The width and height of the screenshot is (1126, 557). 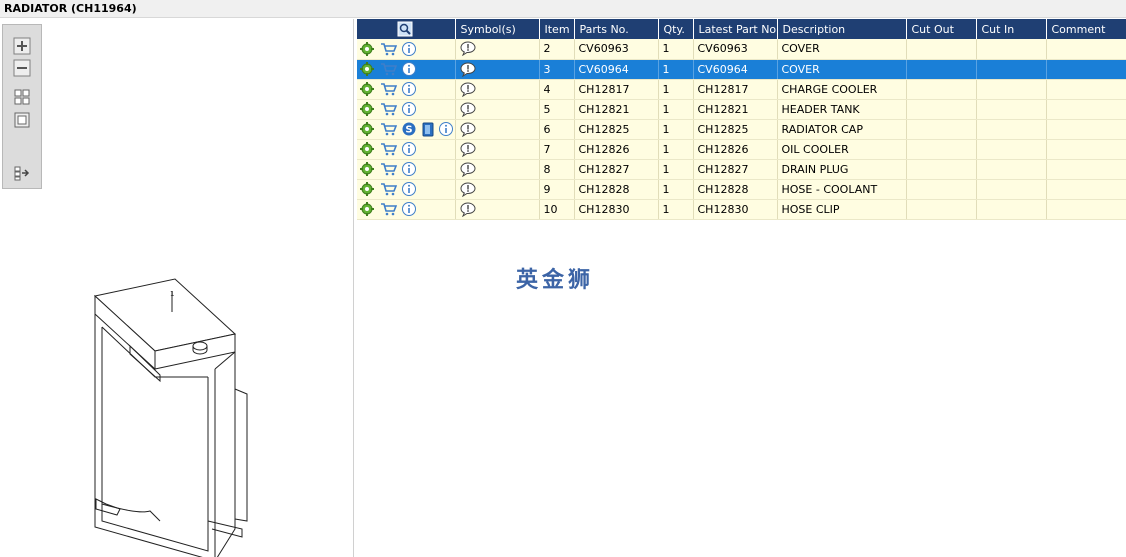 What do you see at coordinates (616, 169) in the screenshot?
I see `cell-parts-no: CH12827` at bounding box center [616, 169].